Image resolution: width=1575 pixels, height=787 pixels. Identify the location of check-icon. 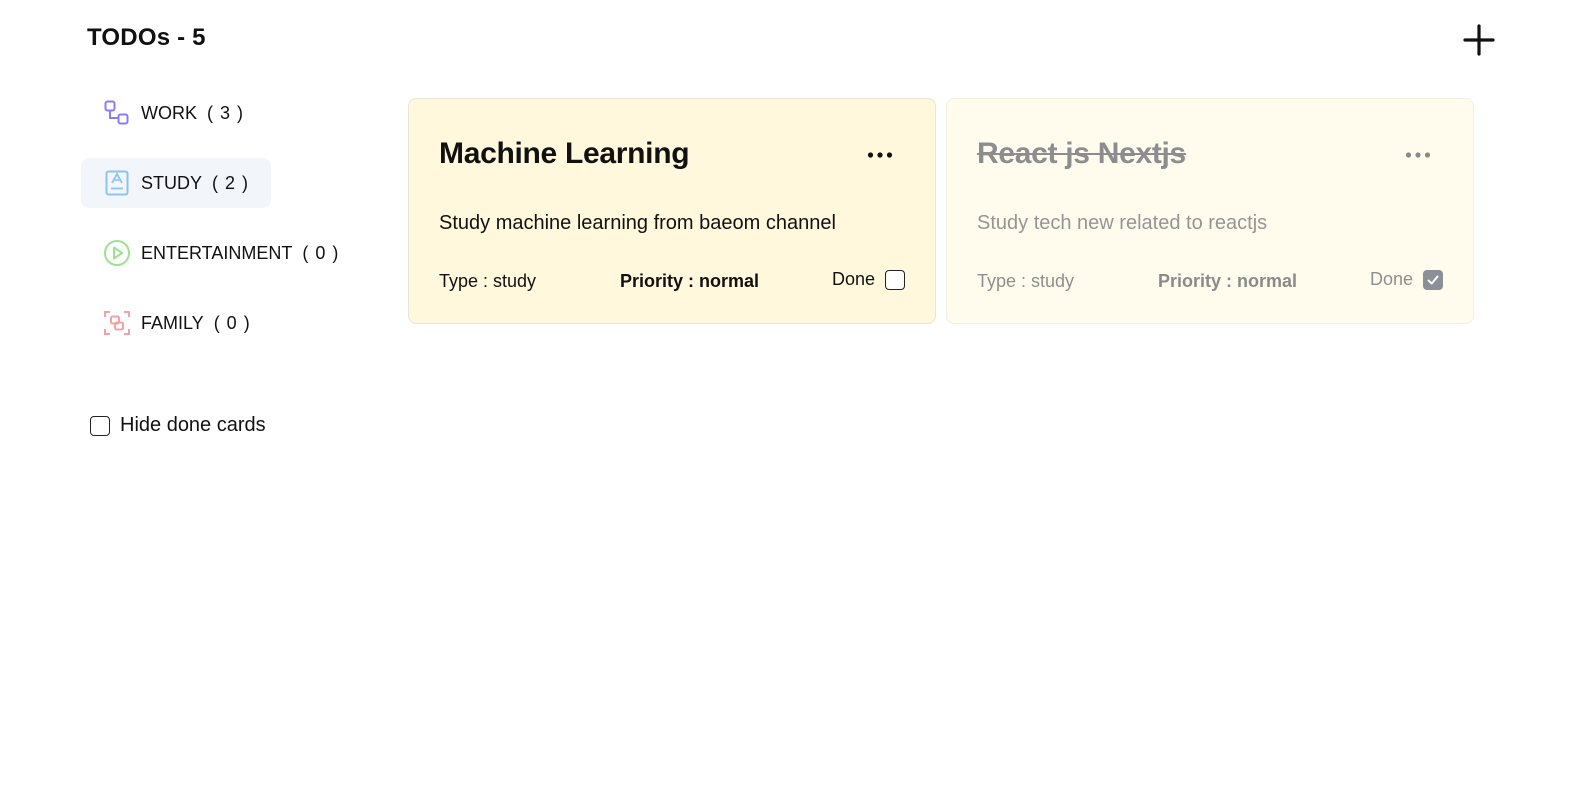
(1433, 279).